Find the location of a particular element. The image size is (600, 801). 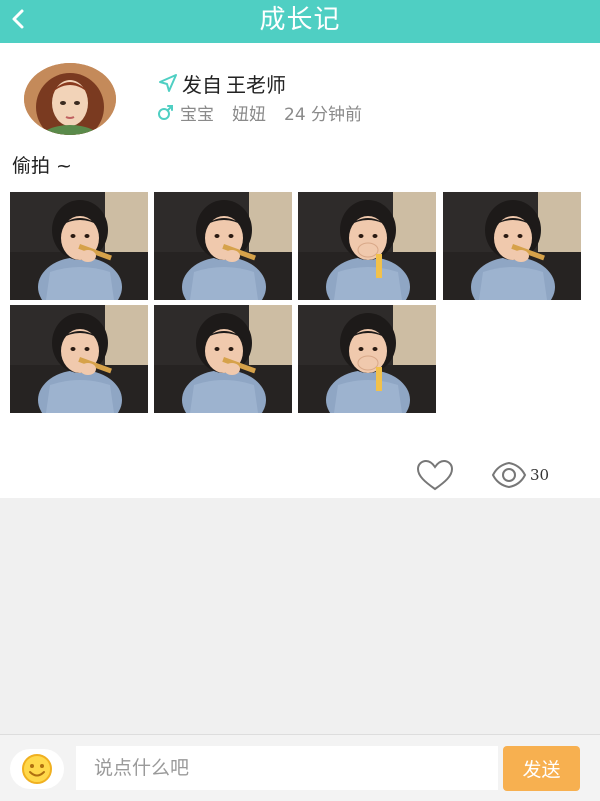

eye-icon is located at coordinates (509, 475).